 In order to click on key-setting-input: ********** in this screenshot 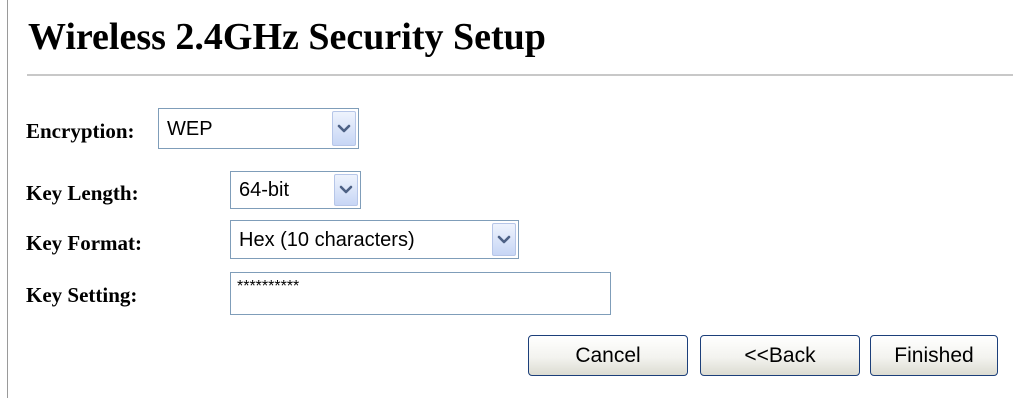, I will do `click(420, 293)`.